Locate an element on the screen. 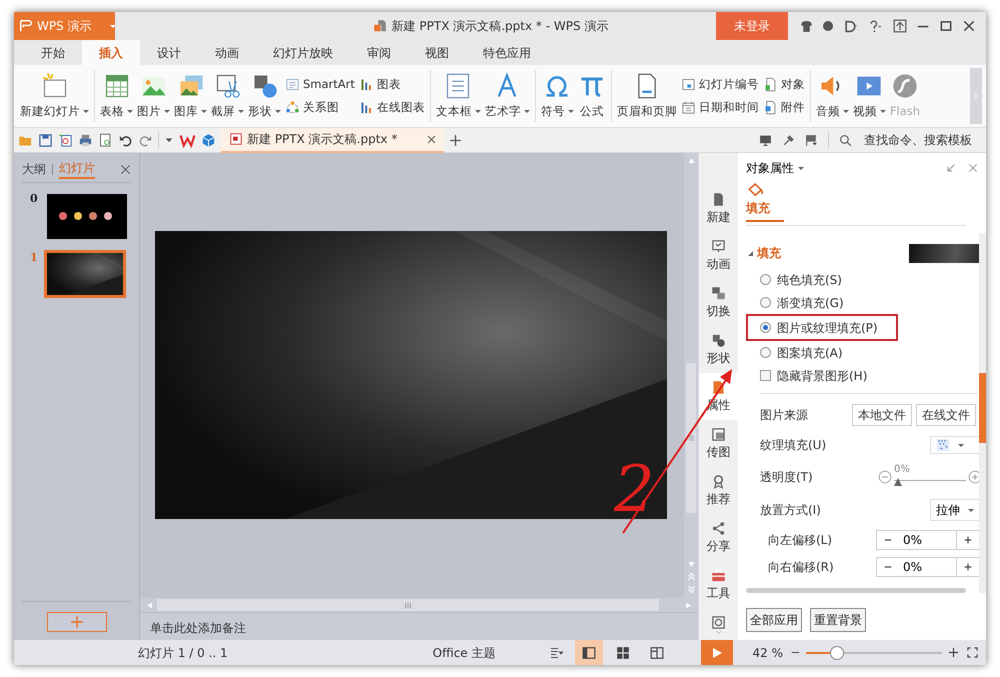 The image size is (1000, 677). logo-icon is located at coordinates (187, 140).